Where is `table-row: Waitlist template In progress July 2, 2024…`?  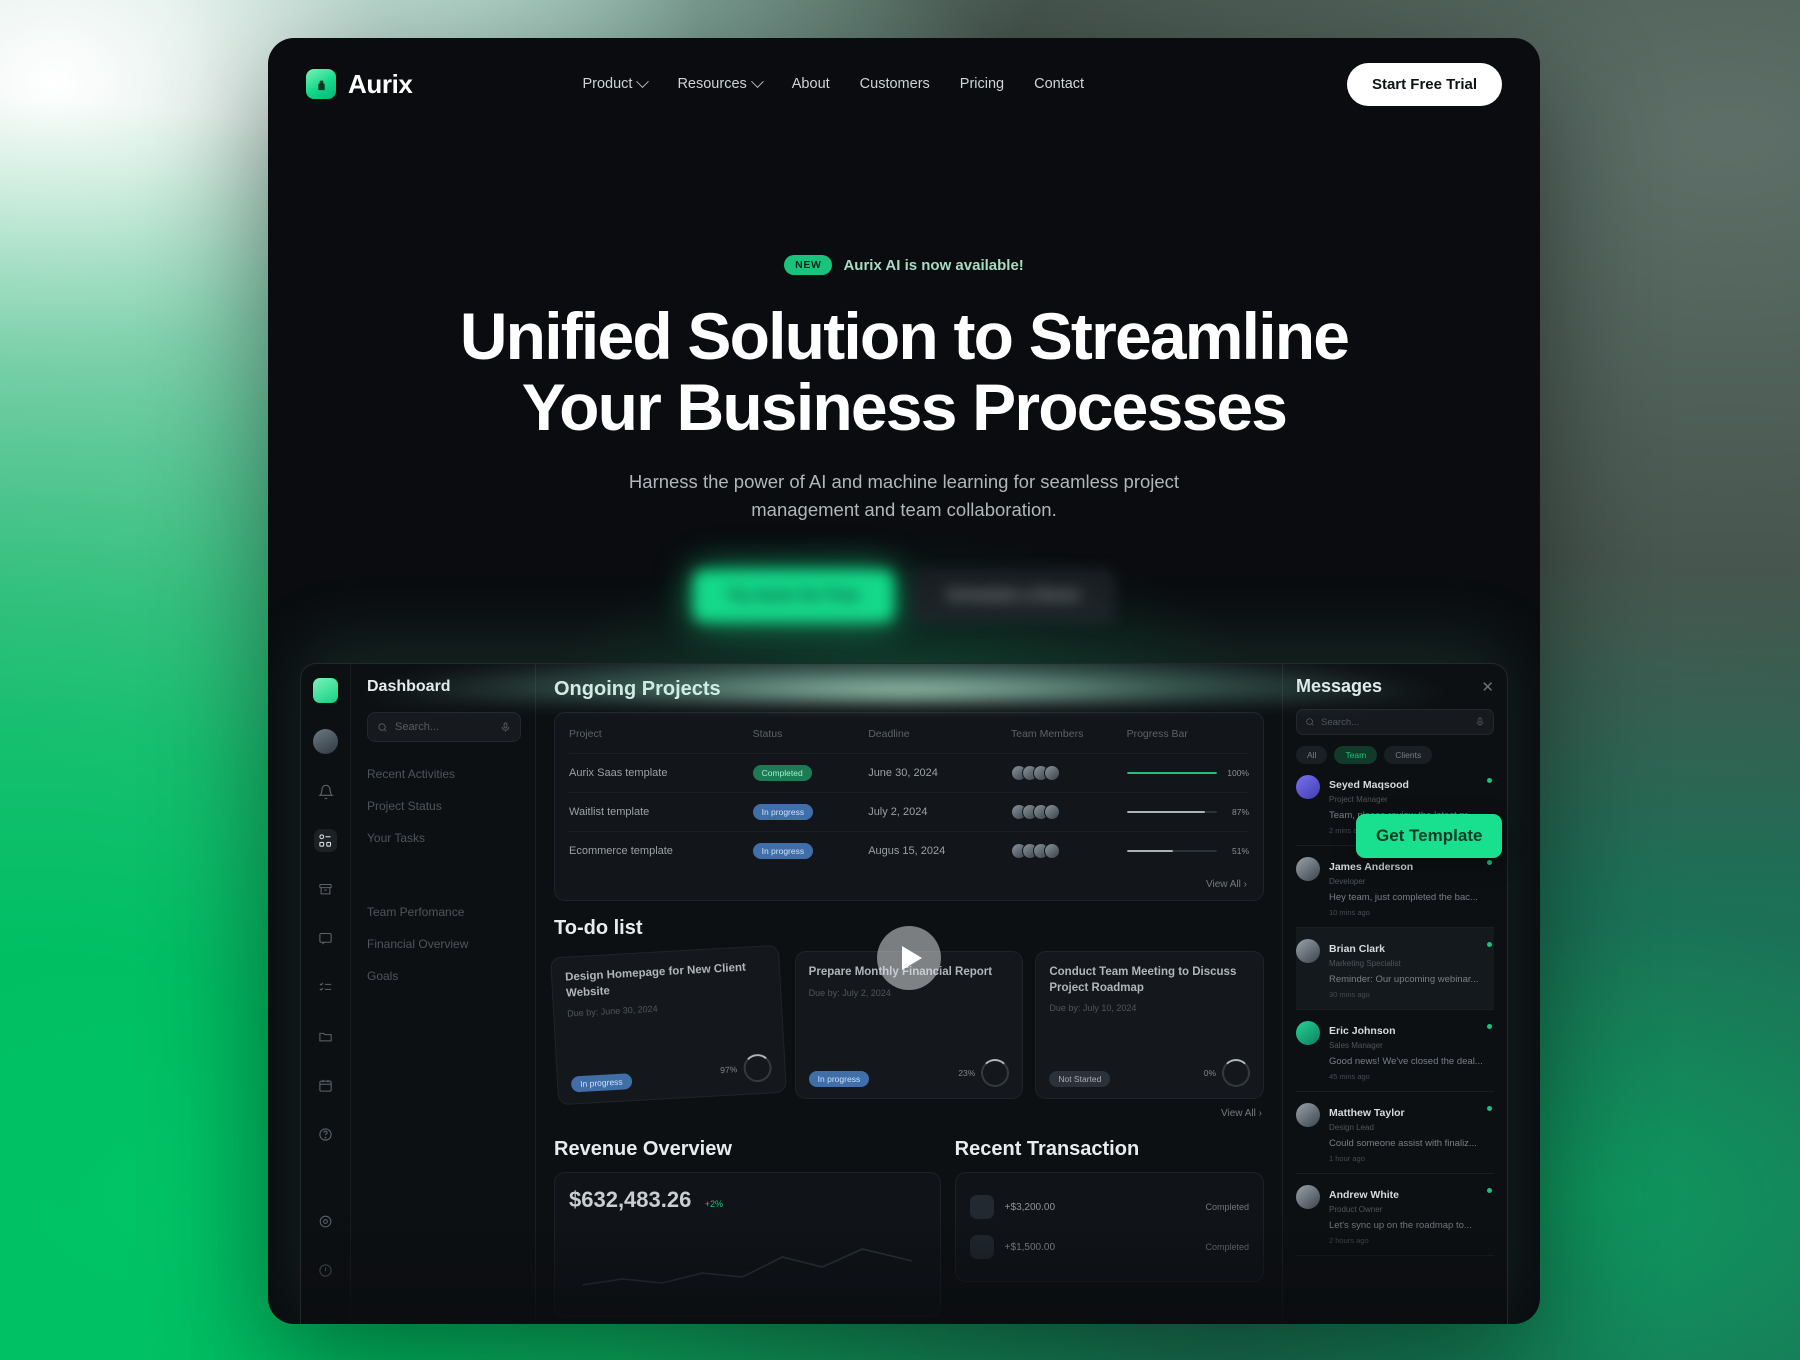 table-row: Waitlist template In progress July 2, 2024… is located at coordinates (909, 812).